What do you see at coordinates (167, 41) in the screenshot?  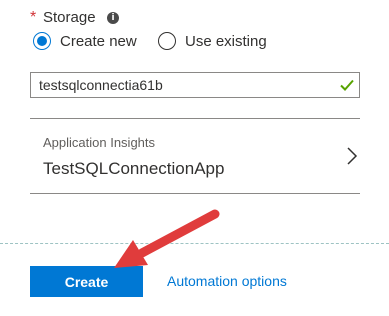 I see `use-existing-radio` at bounding box center [167, 41].